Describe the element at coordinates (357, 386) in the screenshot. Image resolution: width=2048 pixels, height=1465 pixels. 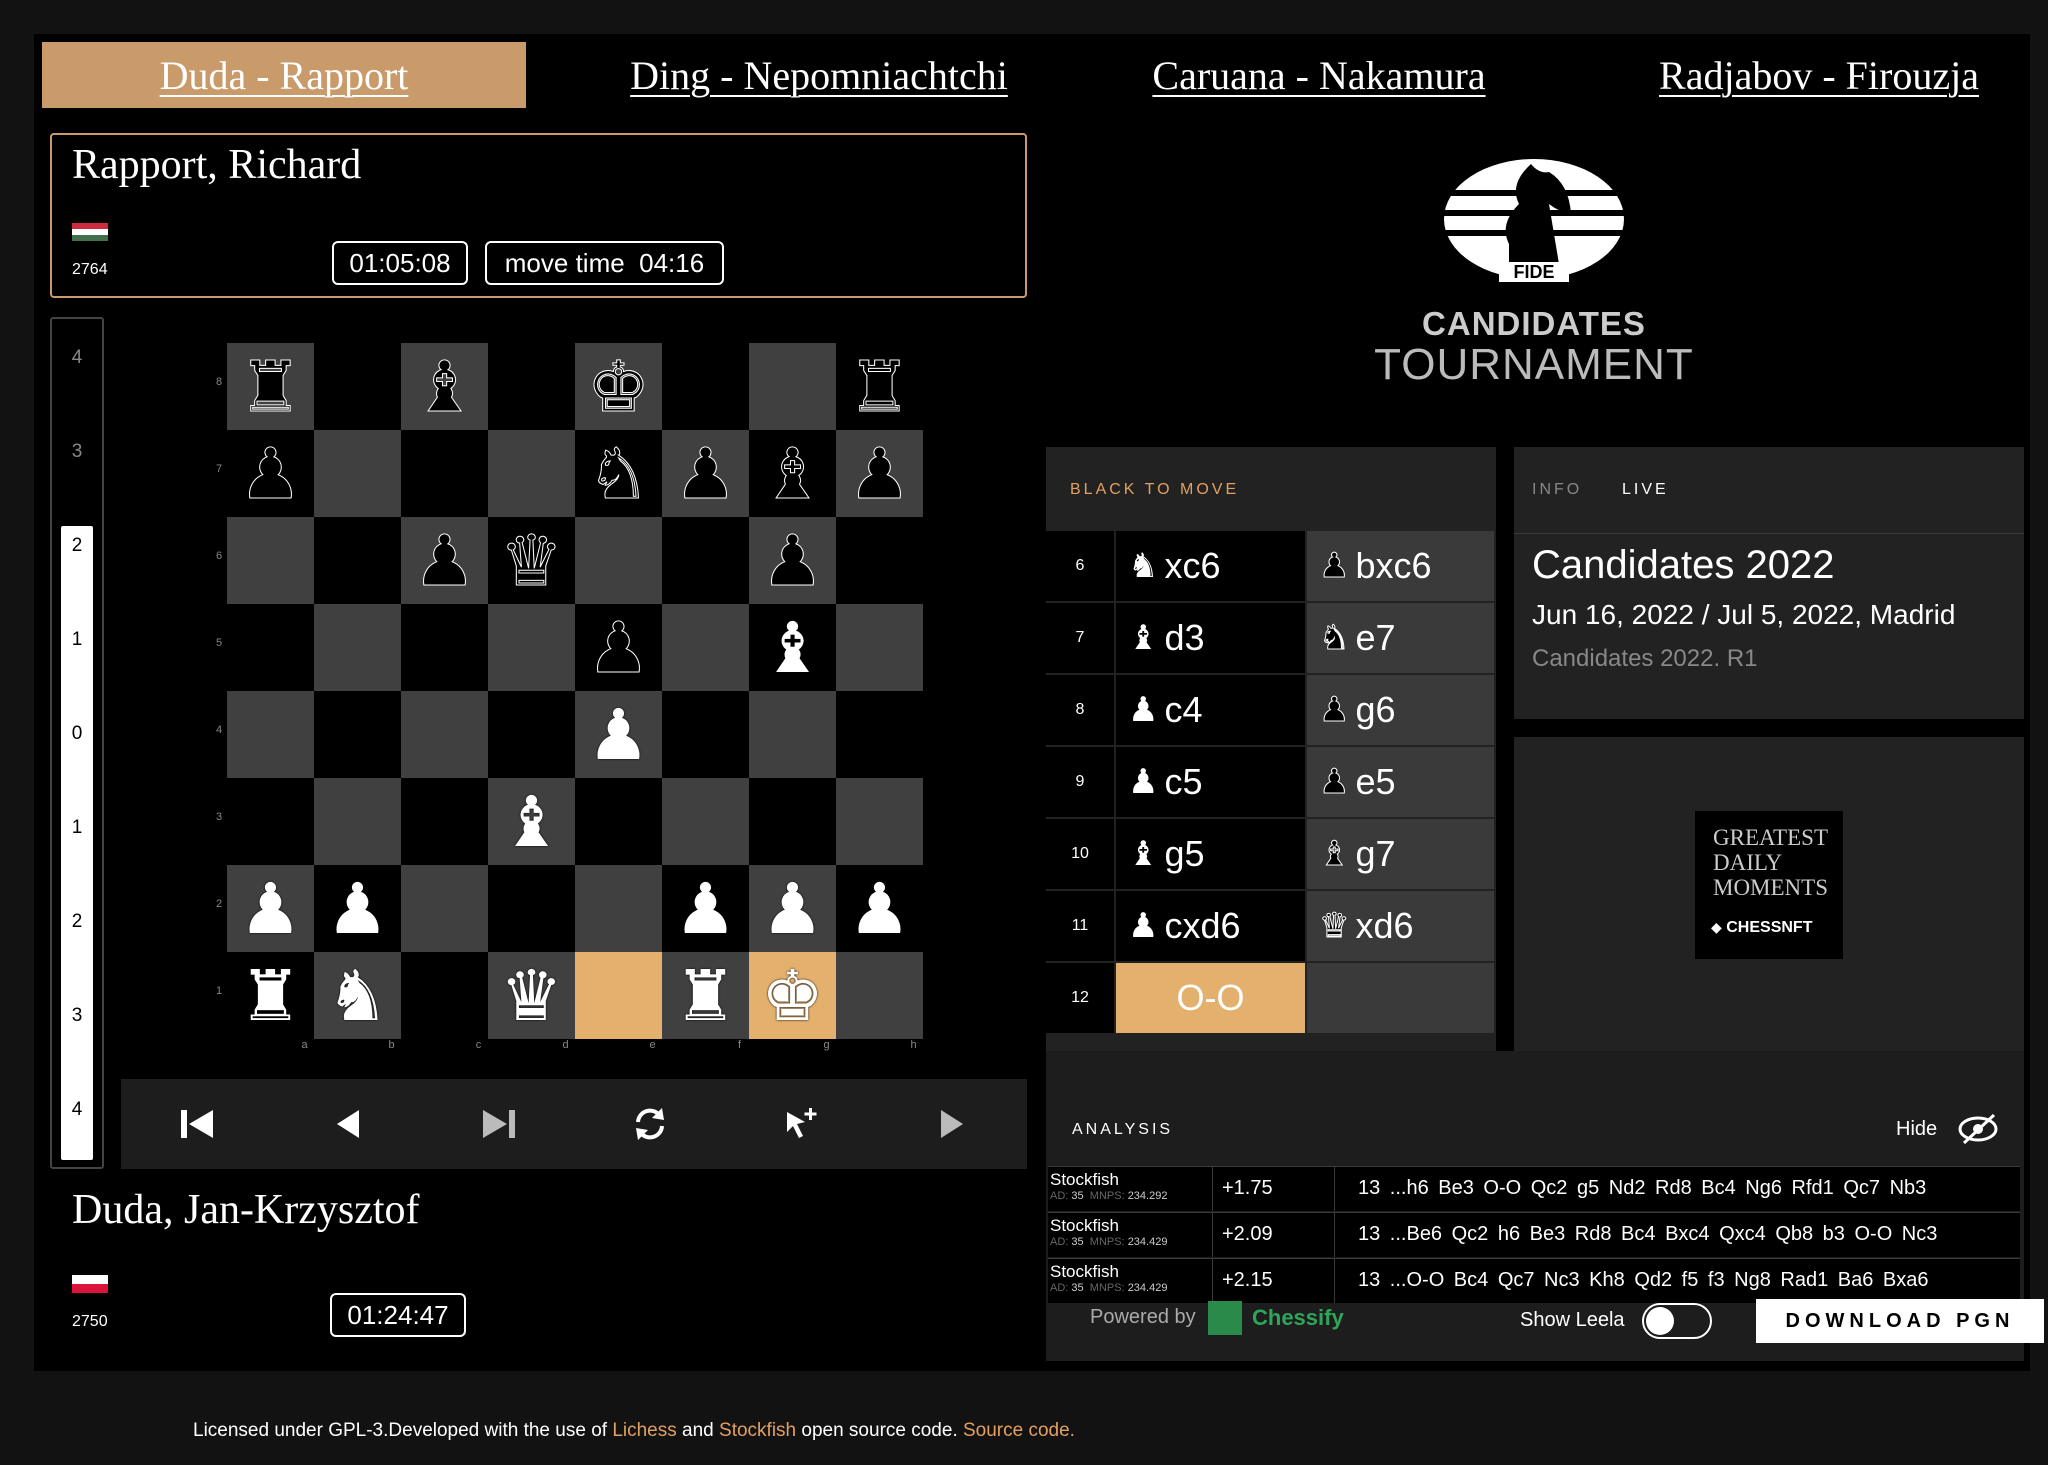
I see `square-b8` at that location.